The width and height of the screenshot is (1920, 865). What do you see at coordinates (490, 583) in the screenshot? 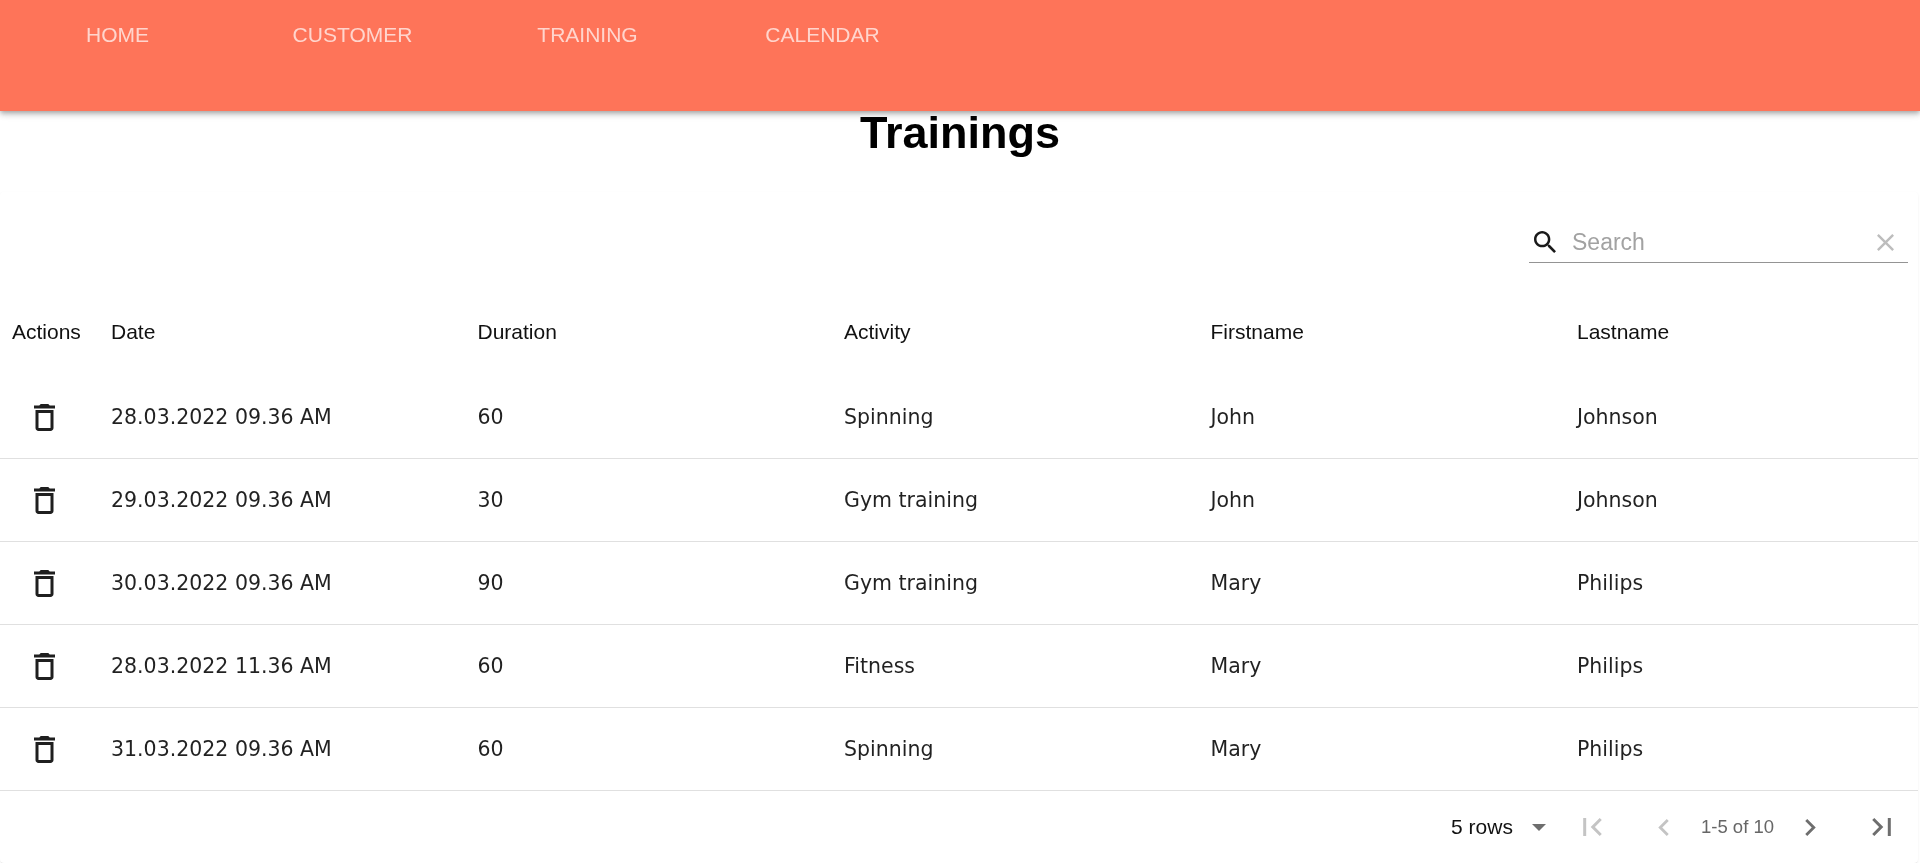
I see `table-cell: 90` at bounding box center [490, 583].